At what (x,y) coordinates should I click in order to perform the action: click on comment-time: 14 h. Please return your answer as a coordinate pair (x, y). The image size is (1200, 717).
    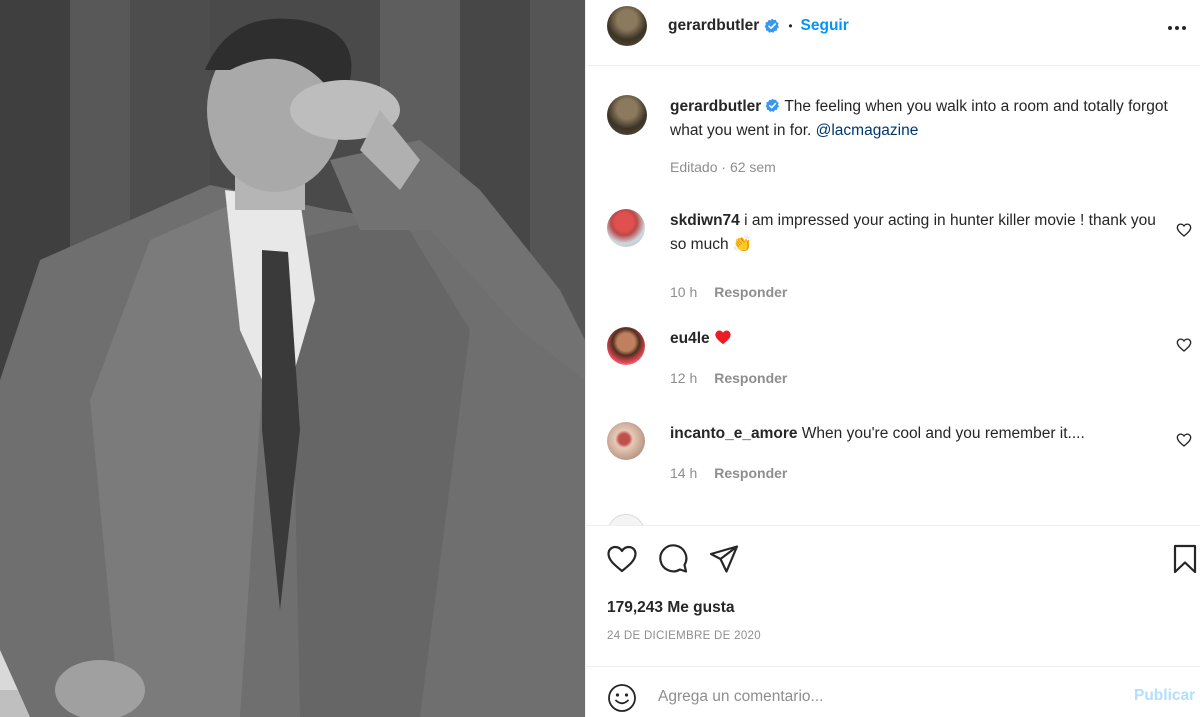
    Looking at the image, I should click on (684, 473).